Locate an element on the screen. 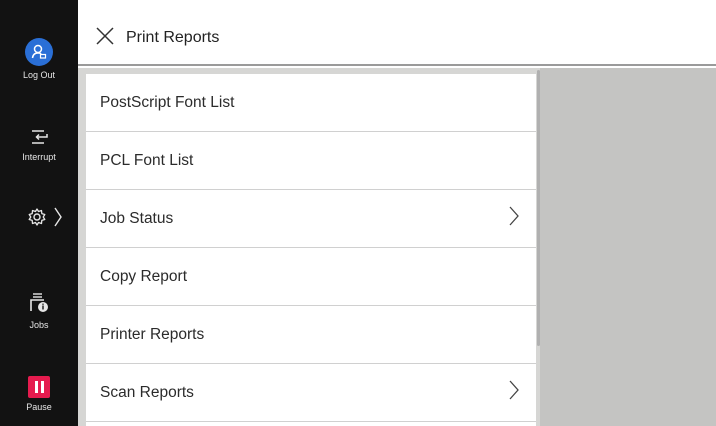  list-item-postscript-font-list: PostScript Font List is located at coordinates (311, 103).